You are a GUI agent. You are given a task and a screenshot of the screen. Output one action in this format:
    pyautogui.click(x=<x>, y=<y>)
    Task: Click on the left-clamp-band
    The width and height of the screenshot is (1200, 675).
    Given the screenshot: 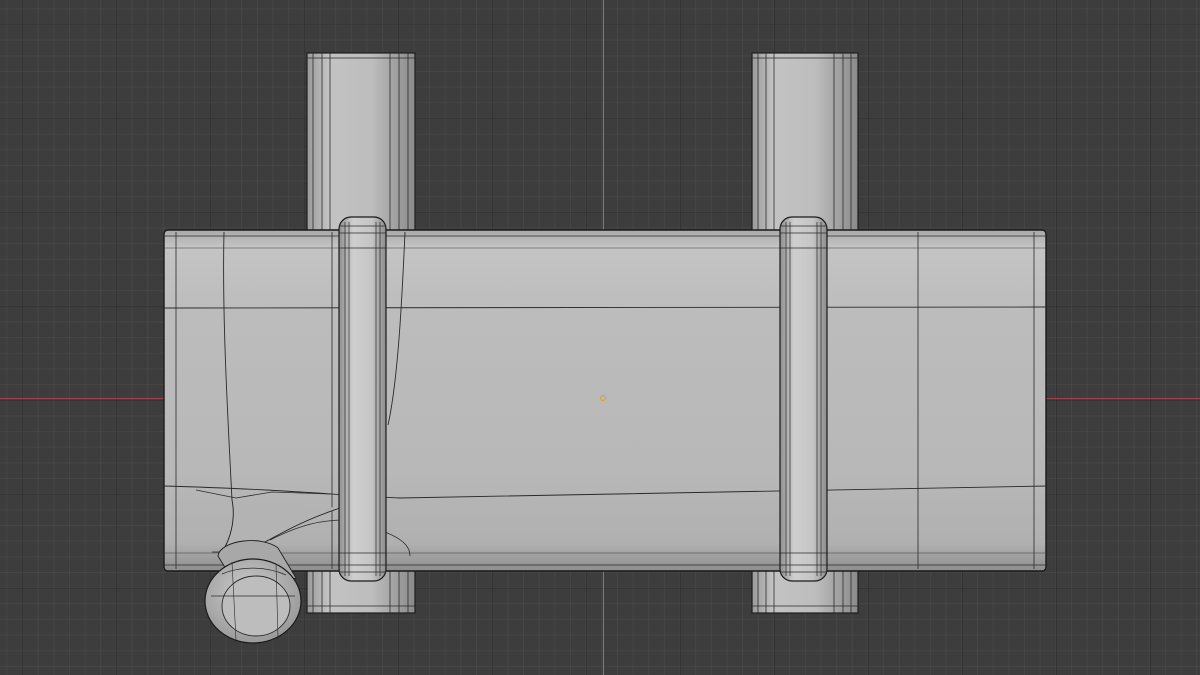 What is the action you would take?
    pyautogui.click(x=362, y=399)
    